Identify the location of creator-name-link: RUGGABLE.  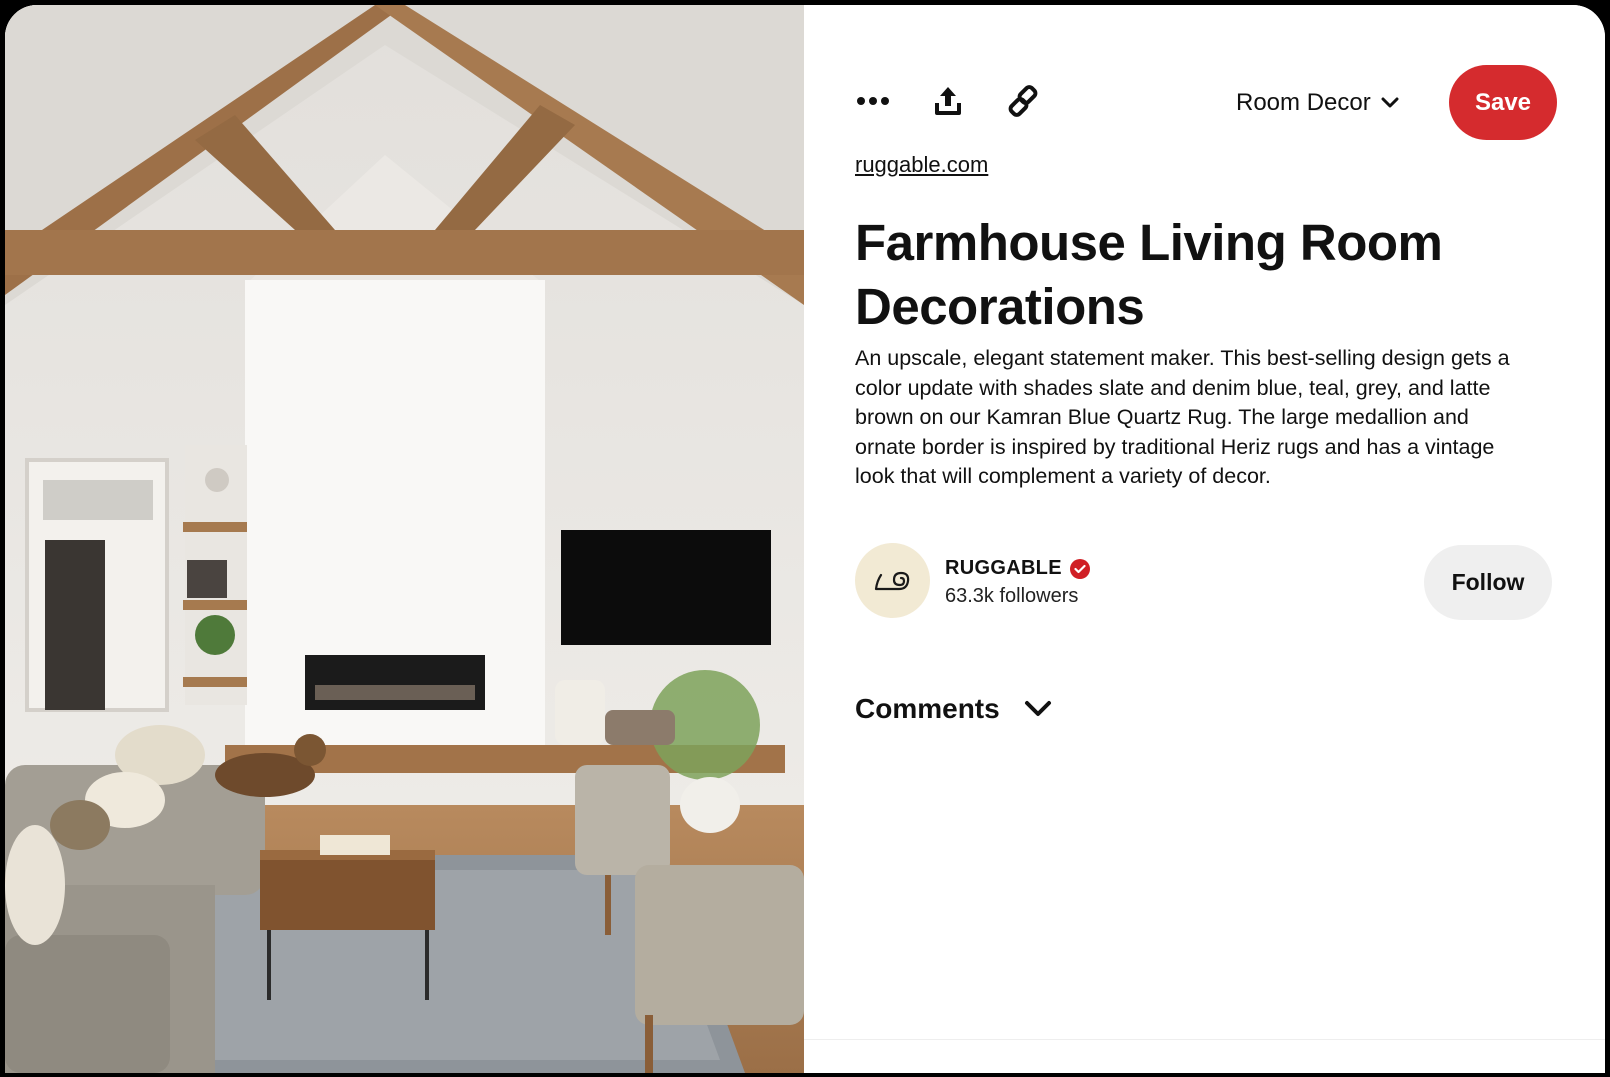
(1017, 568).